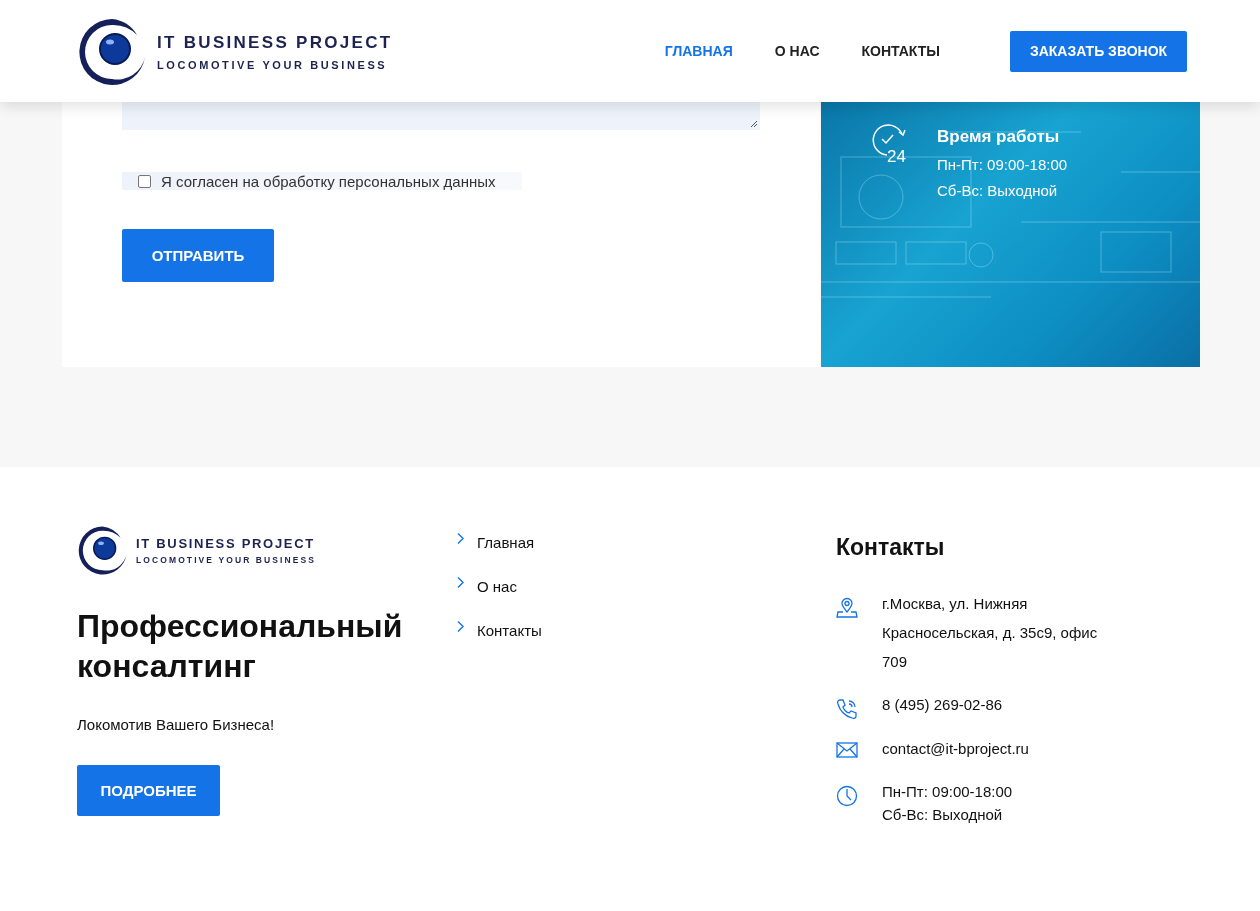 This screenshot has height=911, width=1260. What do you see at coordinates (900, 51) in the screenshot?
I see `nav-link: КОНТАКТЫ` at bounding box center [900, 51].